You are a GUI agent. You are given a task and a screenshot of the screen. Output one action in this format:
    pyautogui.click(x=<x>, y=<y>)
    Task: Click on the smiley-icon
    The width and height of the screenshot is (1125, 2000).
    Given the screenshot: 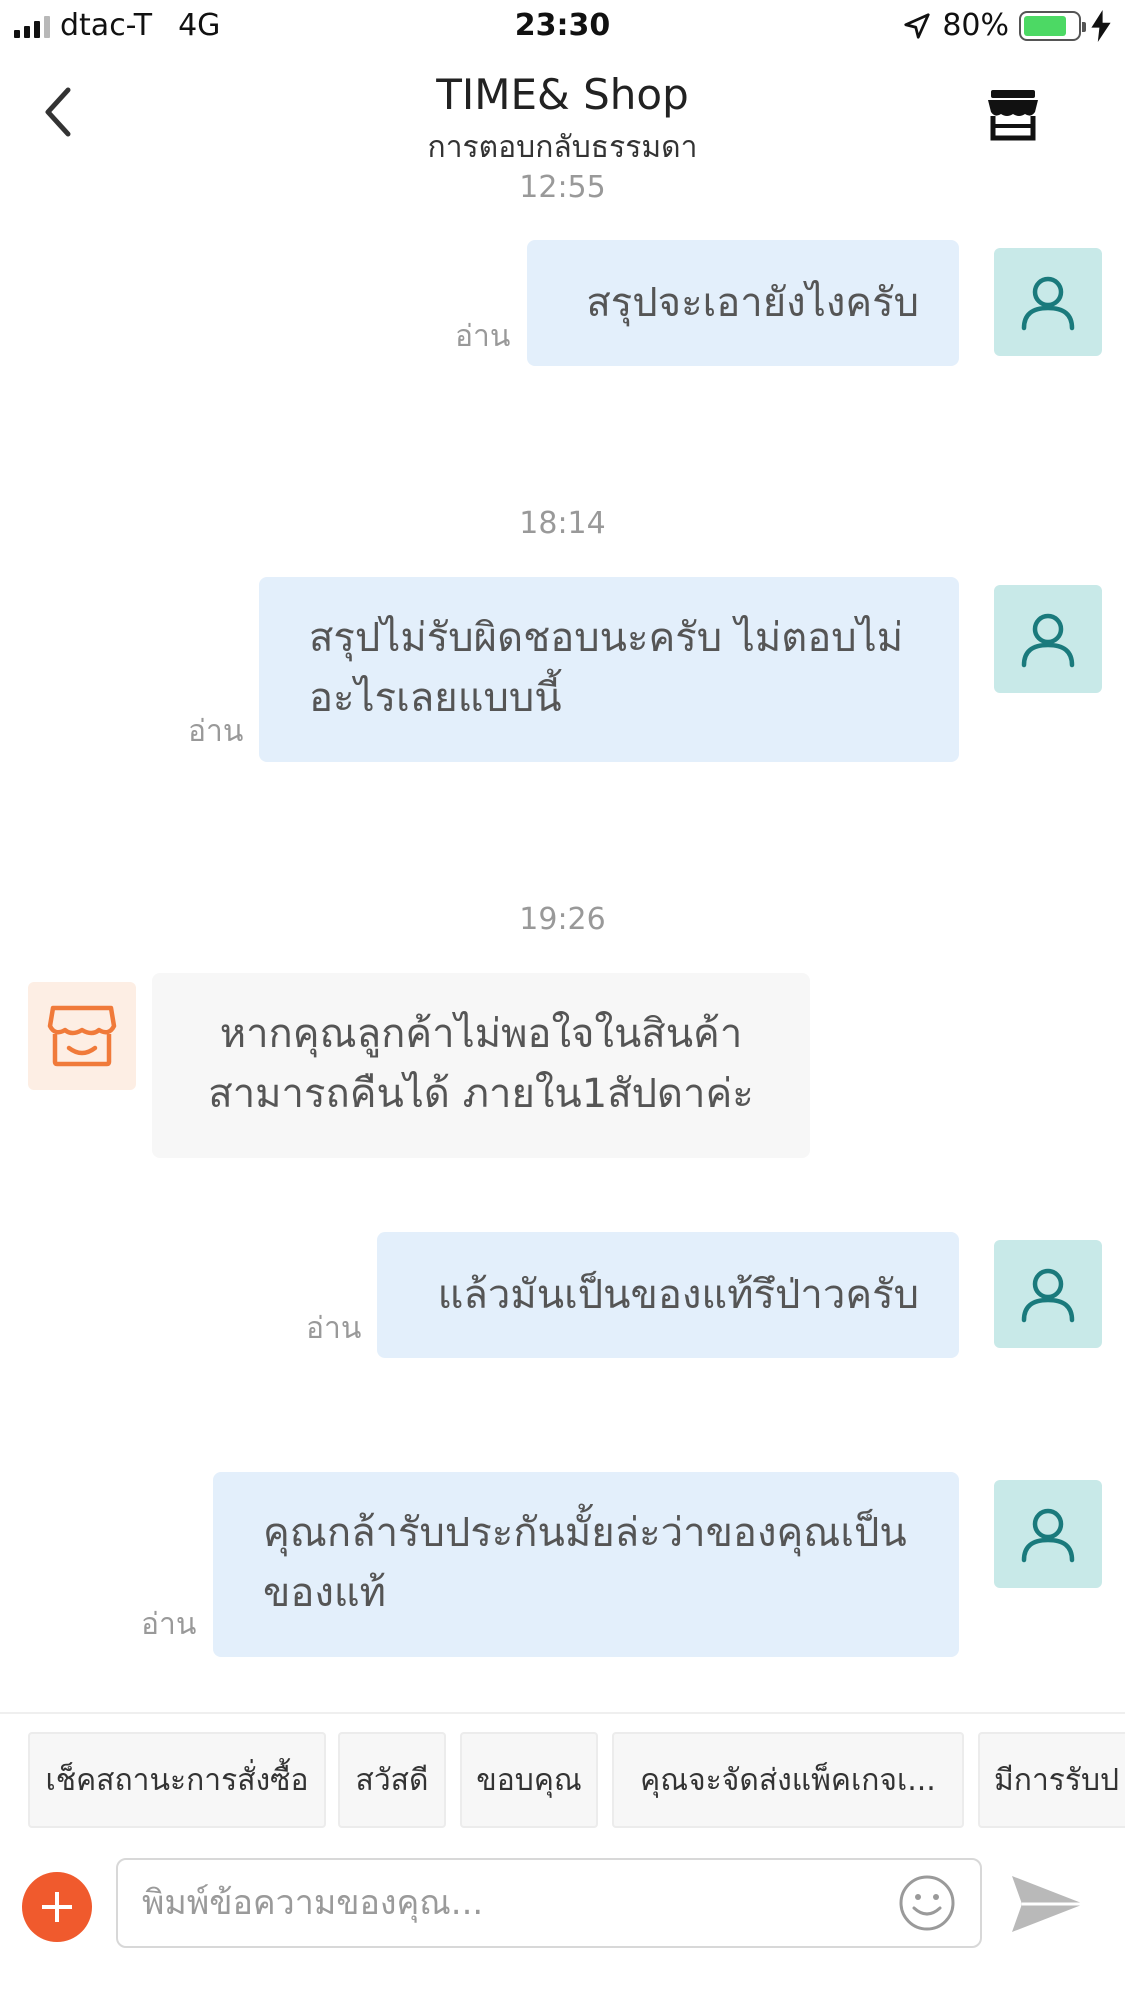 What is the action you would take?
    pyautogui.click(x=927, y=1903)
    